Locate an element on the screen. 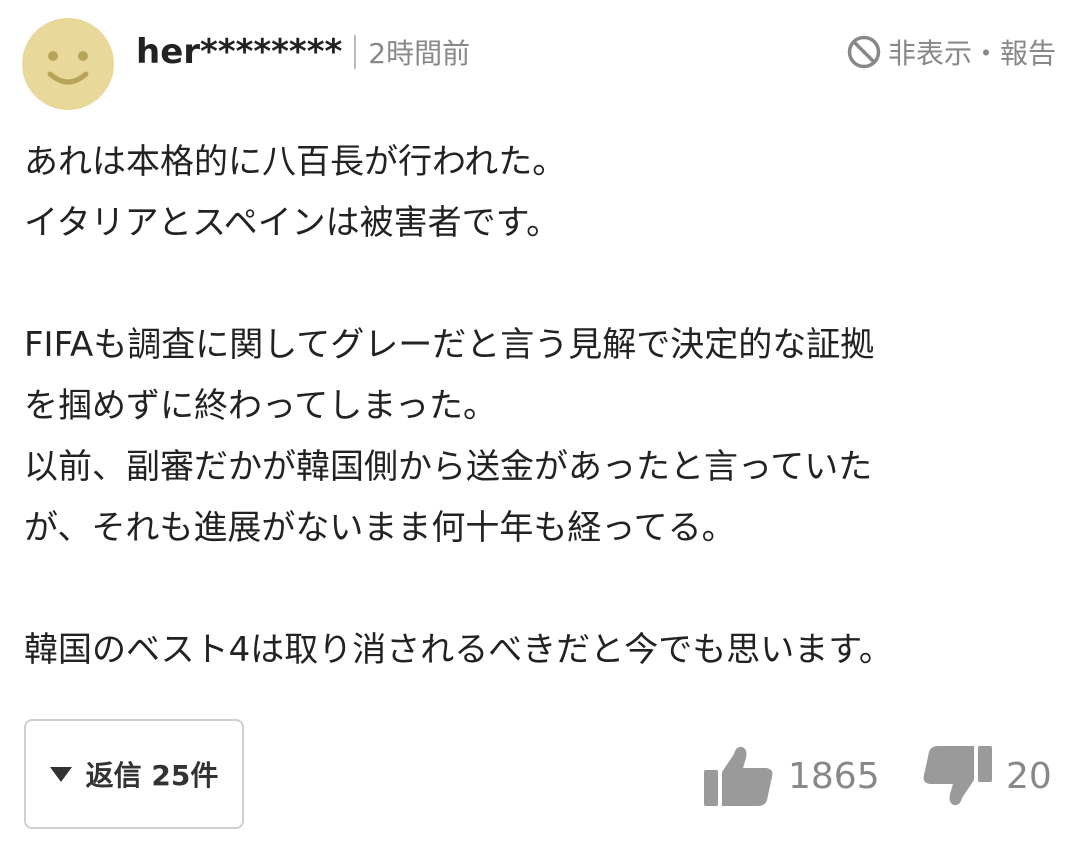 This screenshot has height=857, width=1080. hide-report-button: 非表示・報告 is located at coordinates (951, 52).